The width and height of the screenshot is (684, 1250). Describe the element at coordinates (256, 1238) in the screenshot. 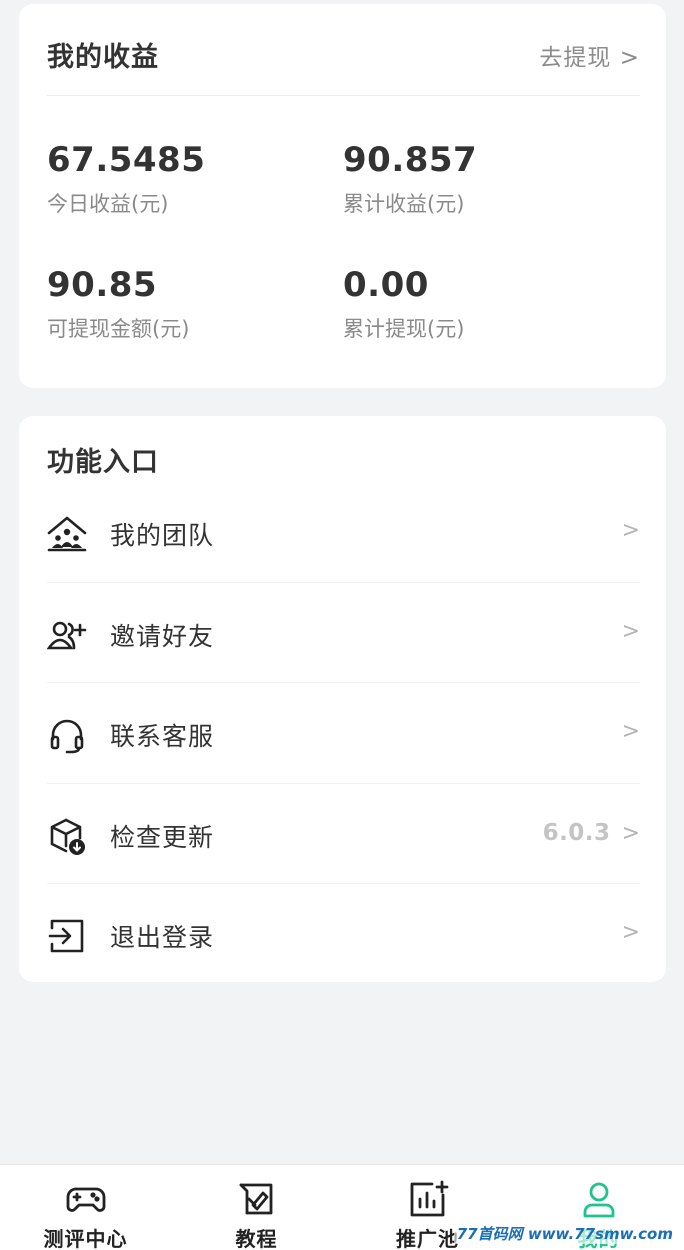

I see `tab-label: 教程` at that location.